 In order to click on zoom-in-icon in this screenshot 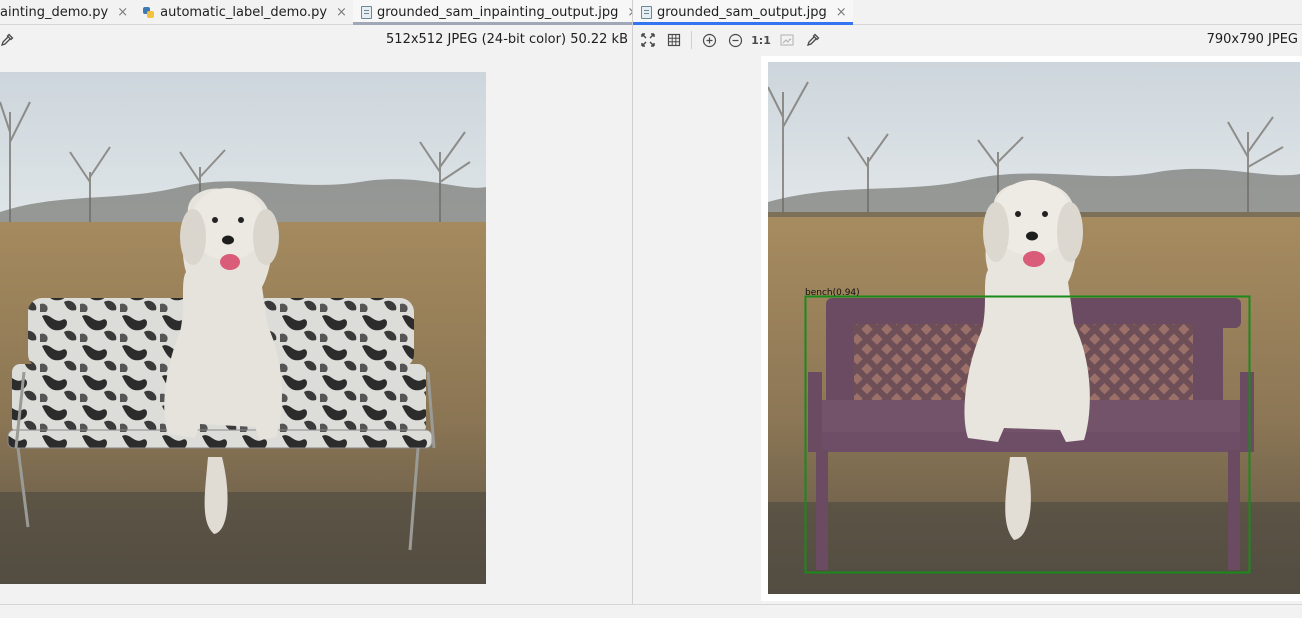, I will do `click(709, 40)`.